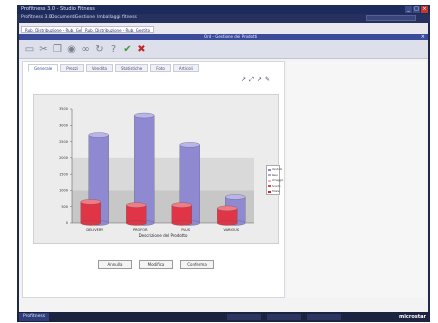  Describe the element at coordinates (255, 80) in the screenshot. I see `chart-toolbar: ↗ ⤢ ↗ ✎` at that location.